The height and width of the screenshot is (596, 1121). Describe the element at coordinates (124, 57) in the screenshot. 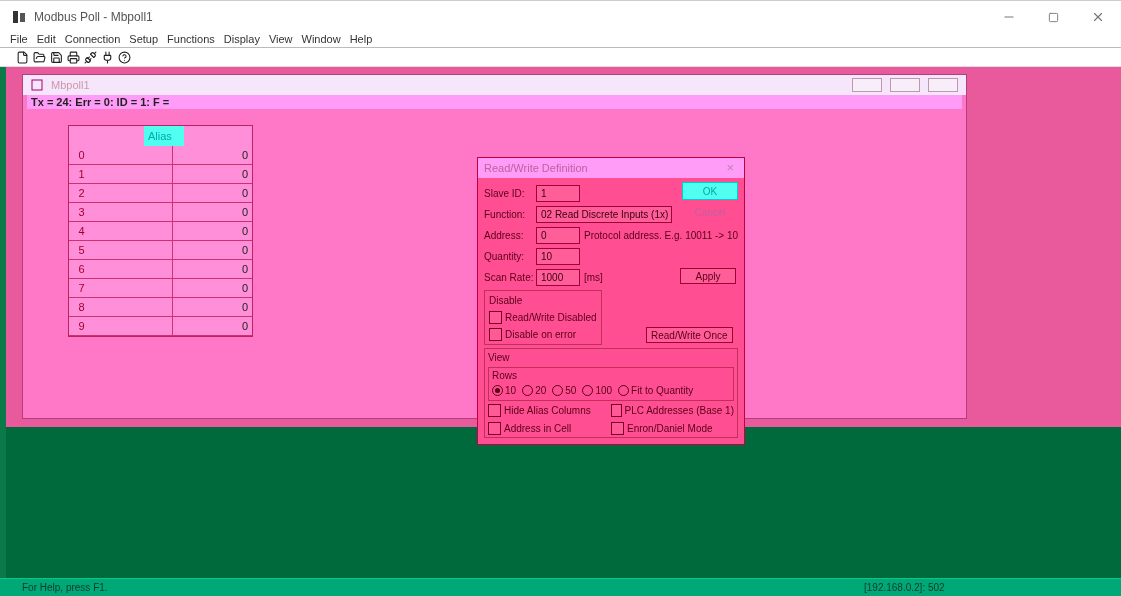

I see `help-icon` at that location.